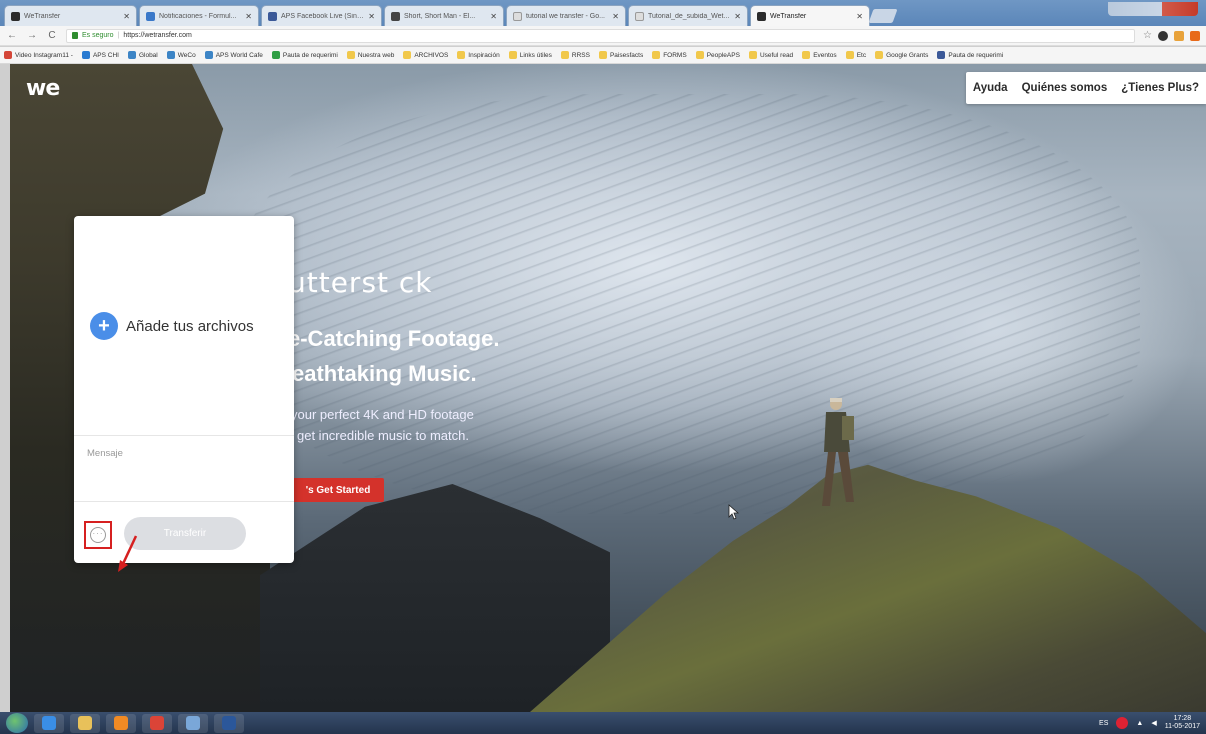 The width and height of the screenshot is (1206, 734). I want to click on forward-button: →, so click(32, 35).